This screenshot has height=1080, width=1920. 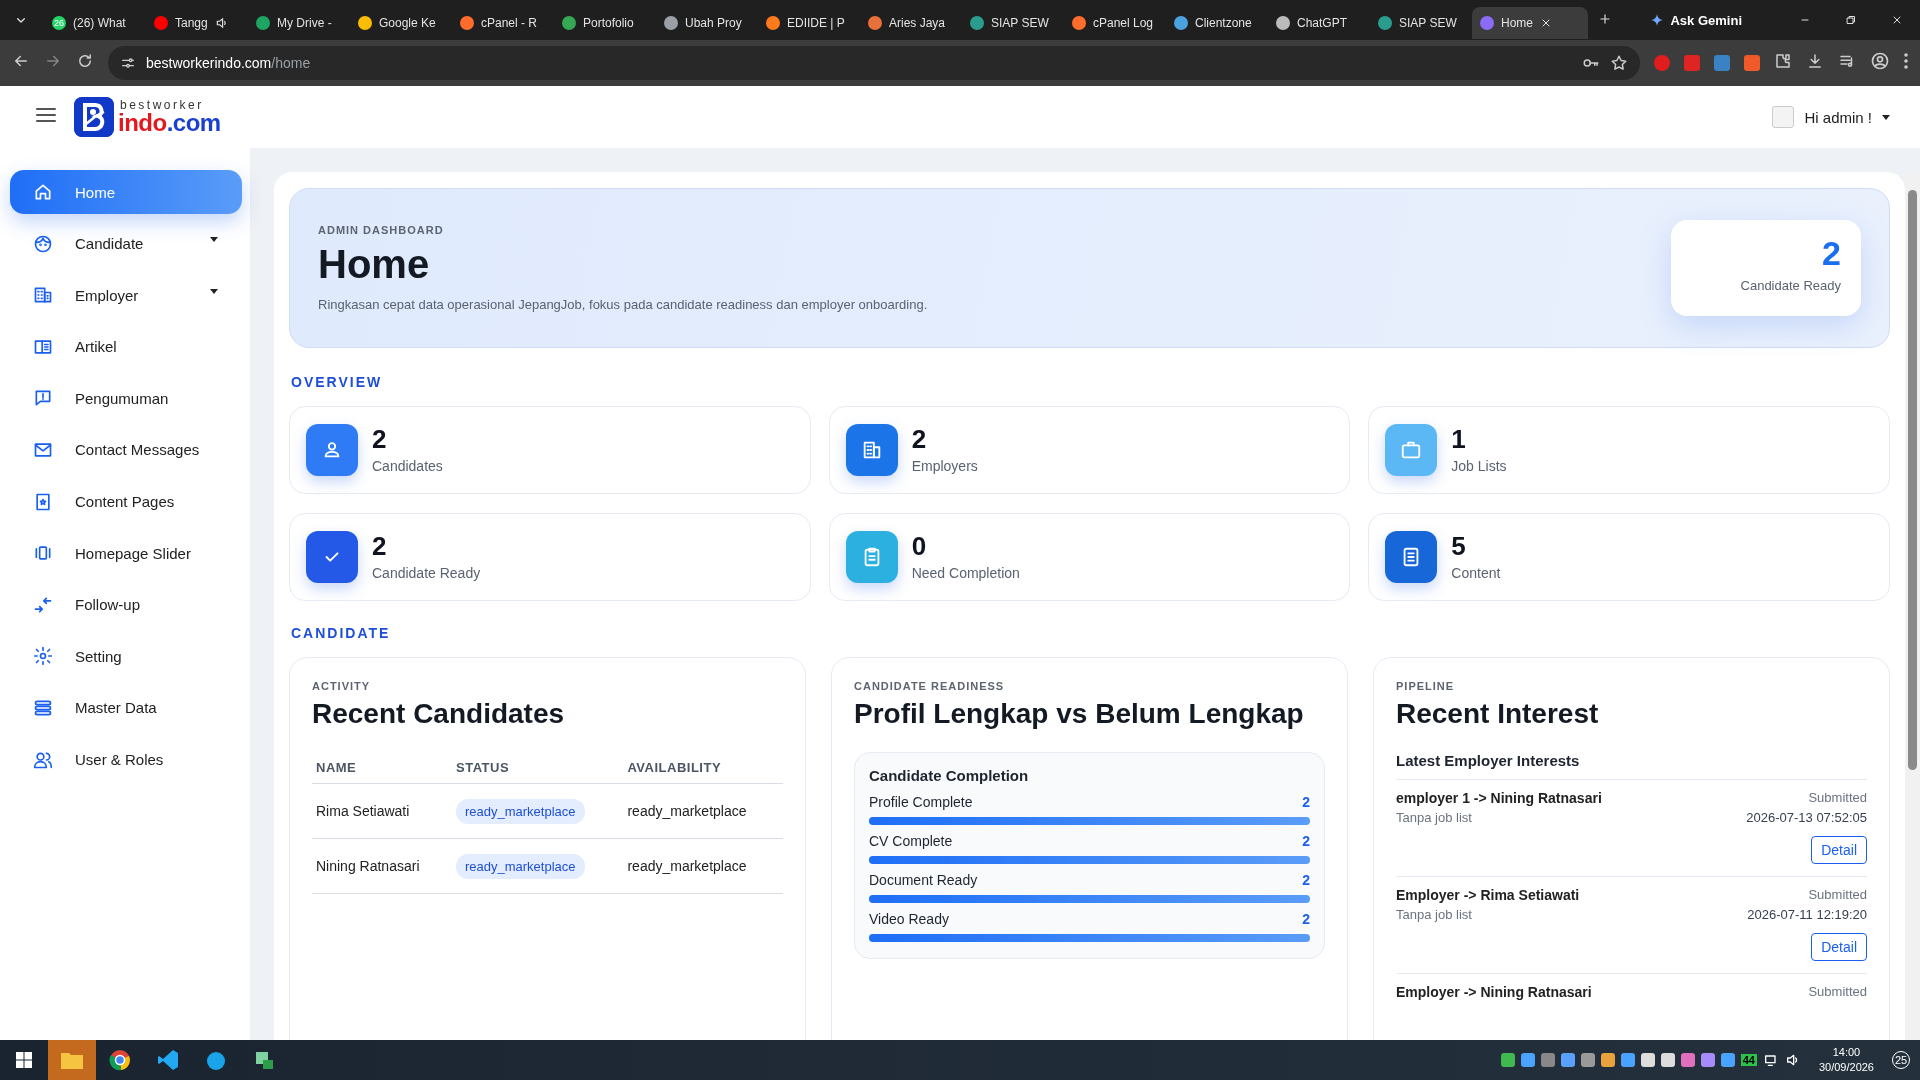 I want to click on sidebar-item: Pengumuman, so click(x=126, y=398).